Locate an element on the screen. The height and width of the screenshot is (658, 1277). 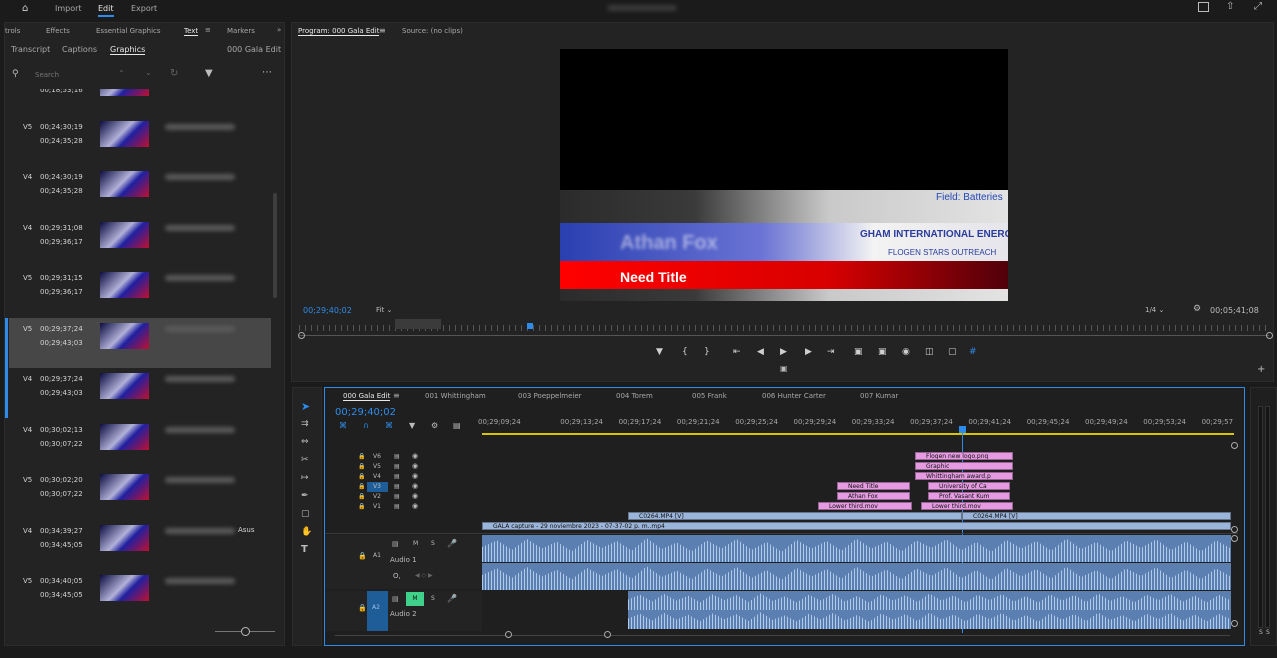
audio-clip-a1-ch1 is located at coordinates (856, 548).